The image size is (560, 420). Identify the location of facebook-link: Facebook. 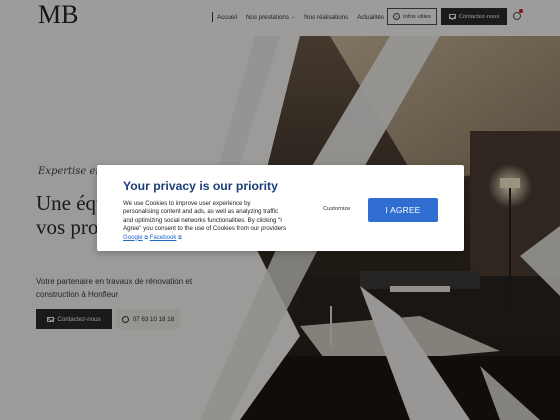
(163, 237).